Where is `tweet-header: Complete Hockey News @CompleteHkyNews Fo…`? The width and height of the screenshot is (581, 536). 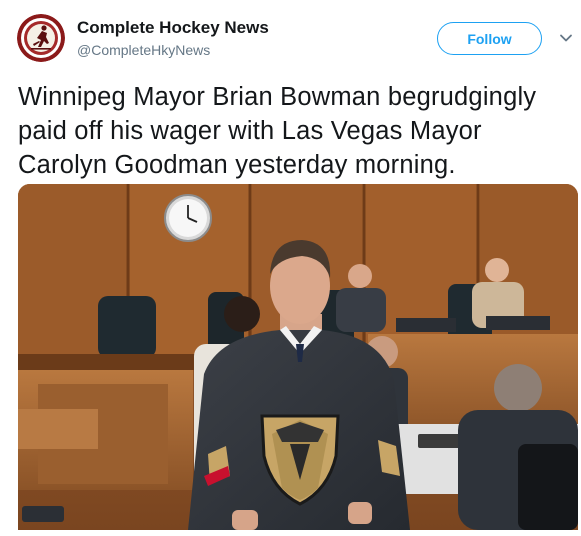
tweet-header: Complete Hockey News @CompleteHkyNews Fo… is located at coordinates (290, 36).